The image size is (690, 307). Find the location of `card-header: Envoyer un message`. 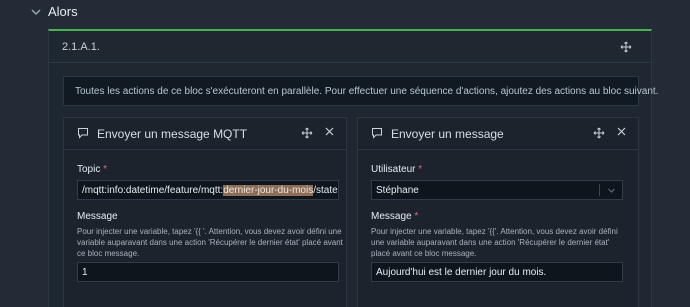

card-header: Envoyer un message is located at coordinates (498, 134).